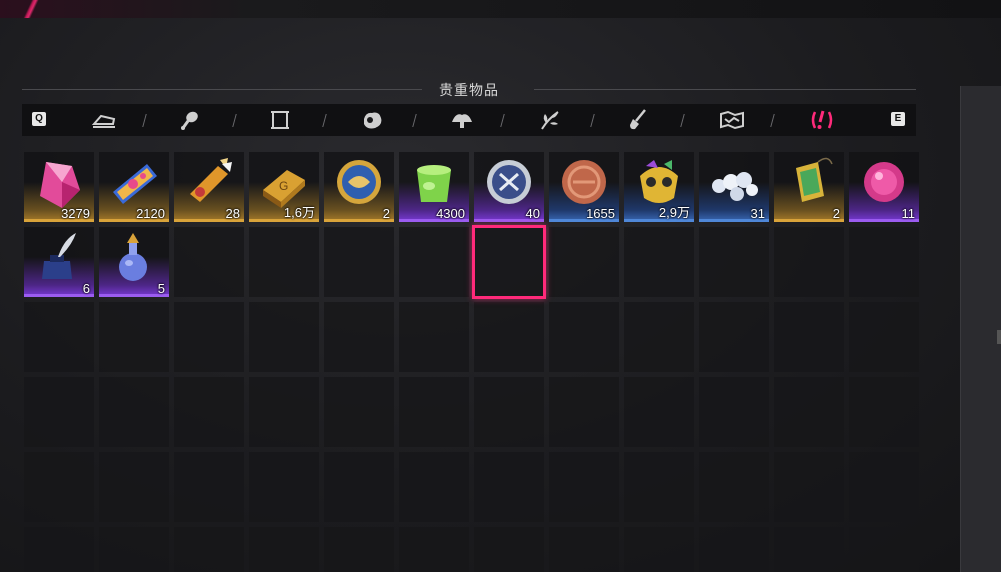  I want to click on item-slot: 2120, so click(134, 187).